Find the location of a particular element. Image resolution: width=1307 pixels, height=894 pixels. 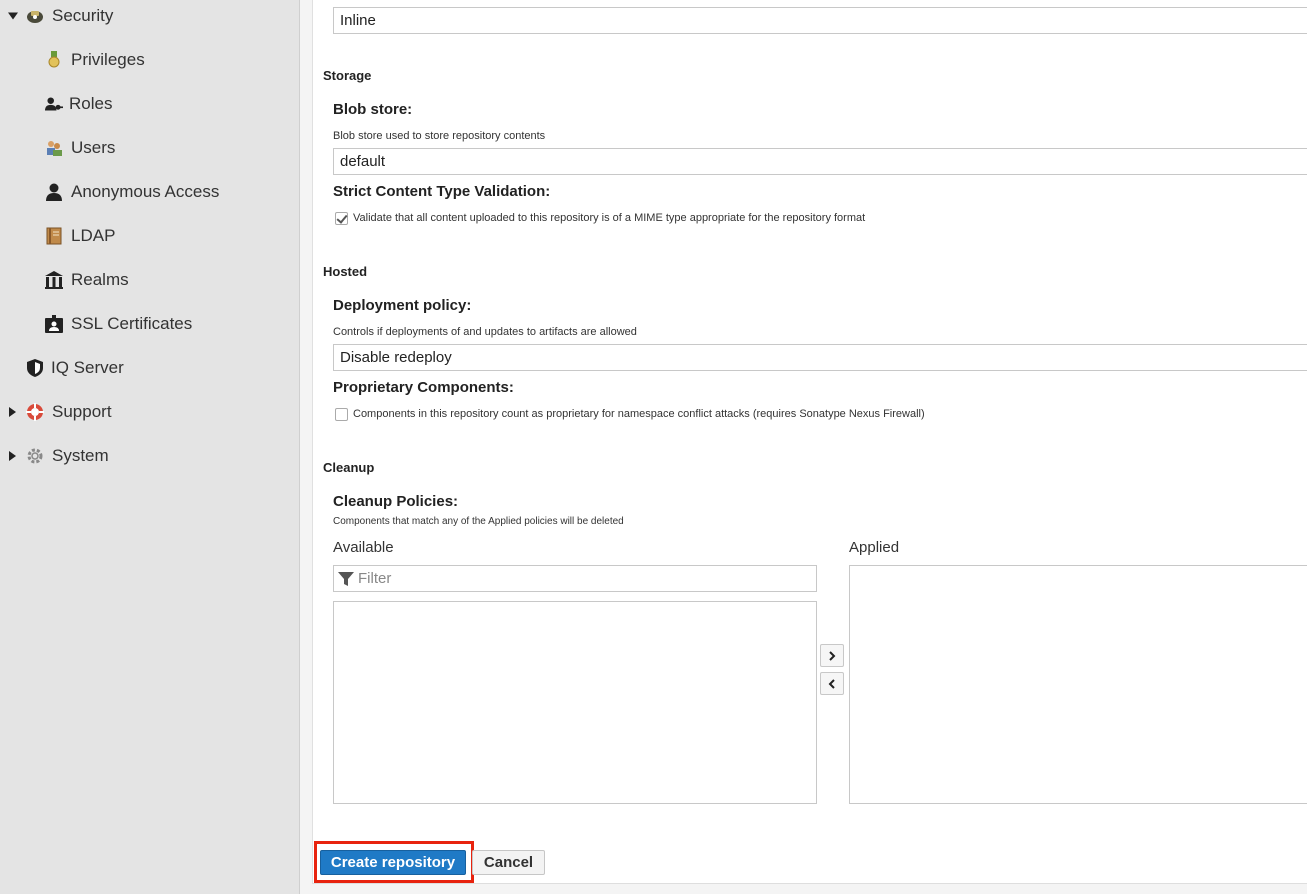

sidebar-item-label: LDAP is located at coordinates (93, 235).